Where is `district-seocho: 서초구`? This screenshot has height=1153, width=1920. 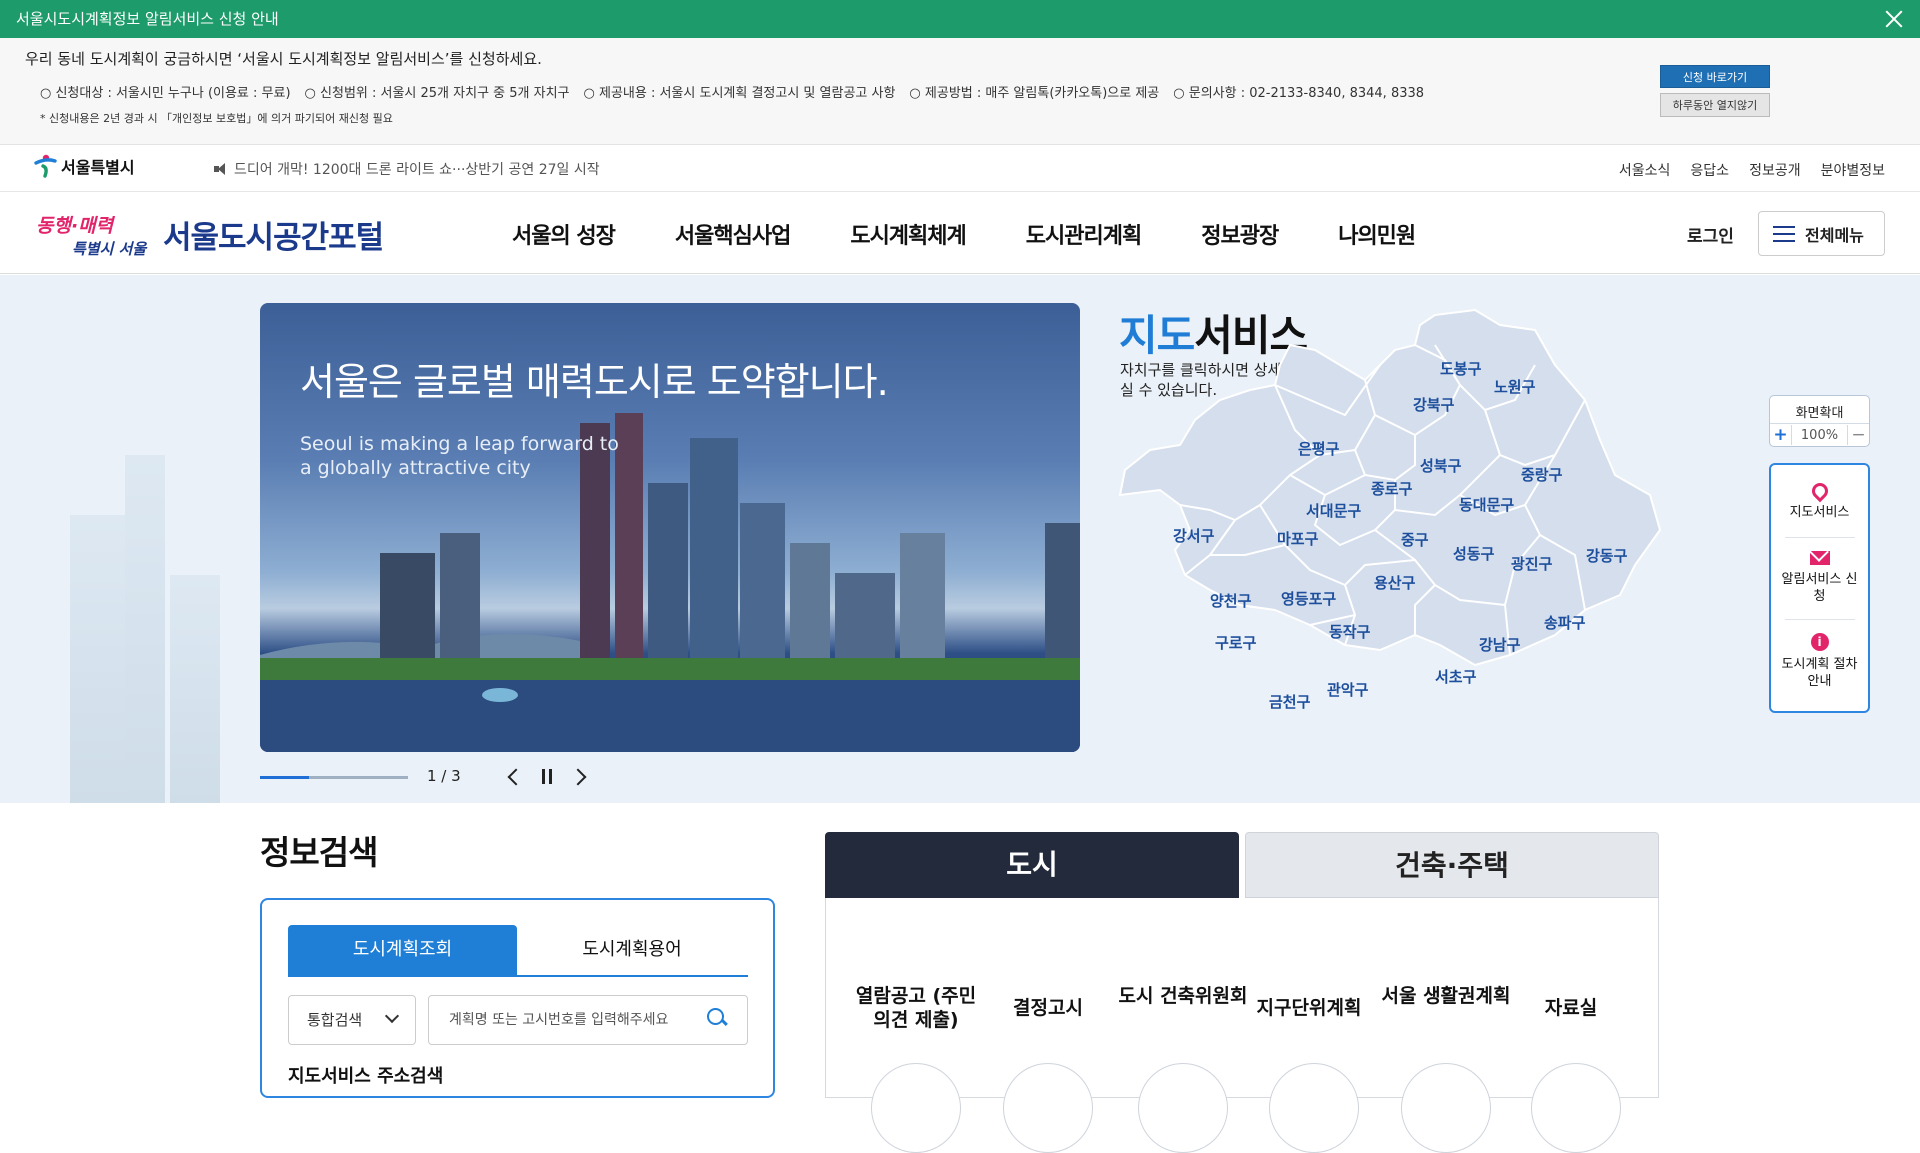 district-seocho: 서초구 is located at coordinates (1455, 676).